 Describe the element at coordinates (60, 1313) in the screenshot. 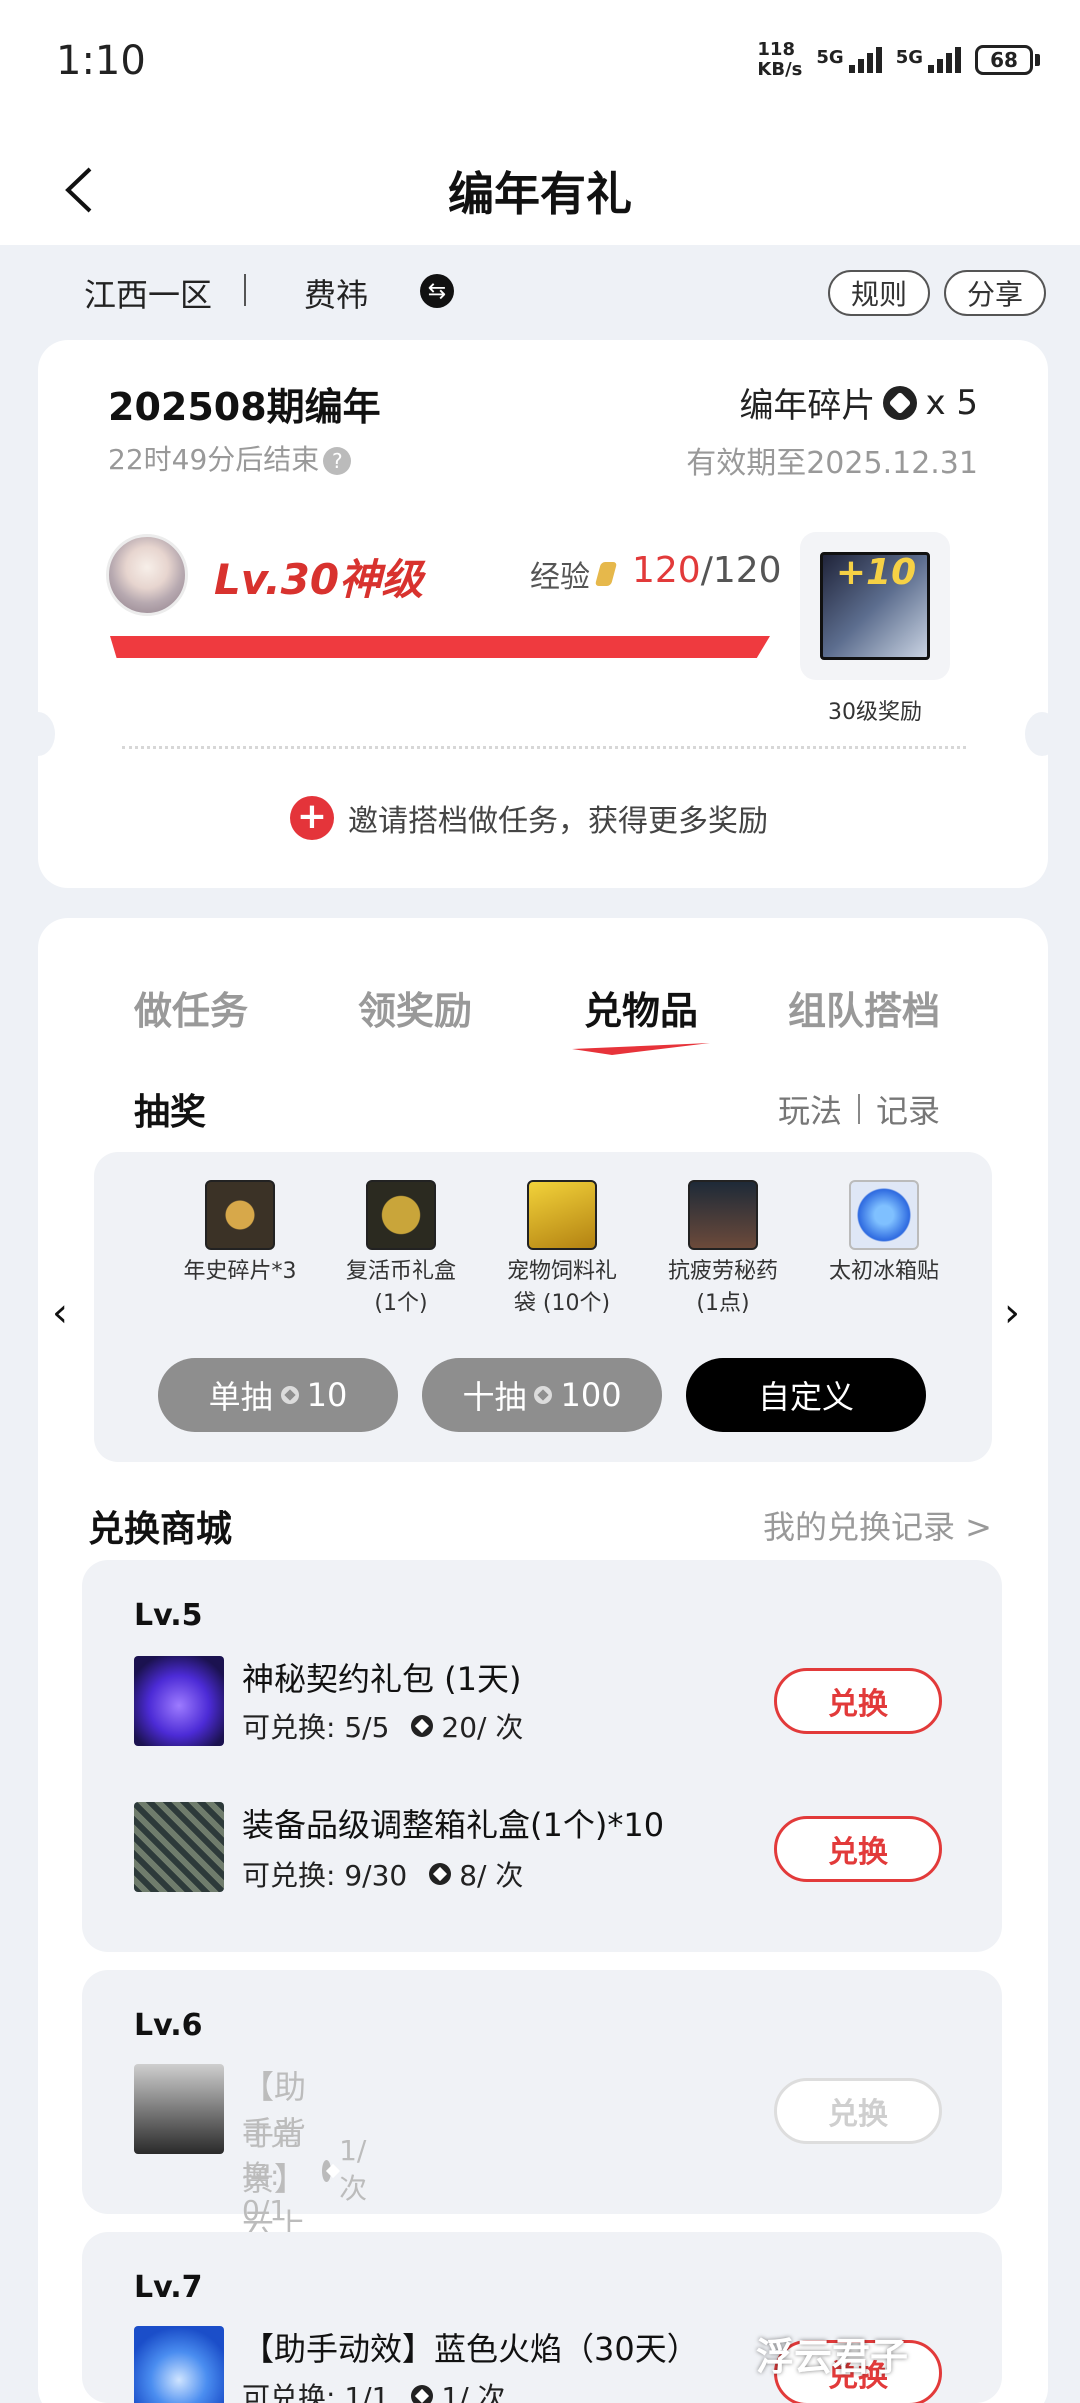

I see `chevron-left-icon: ‹` at that location.